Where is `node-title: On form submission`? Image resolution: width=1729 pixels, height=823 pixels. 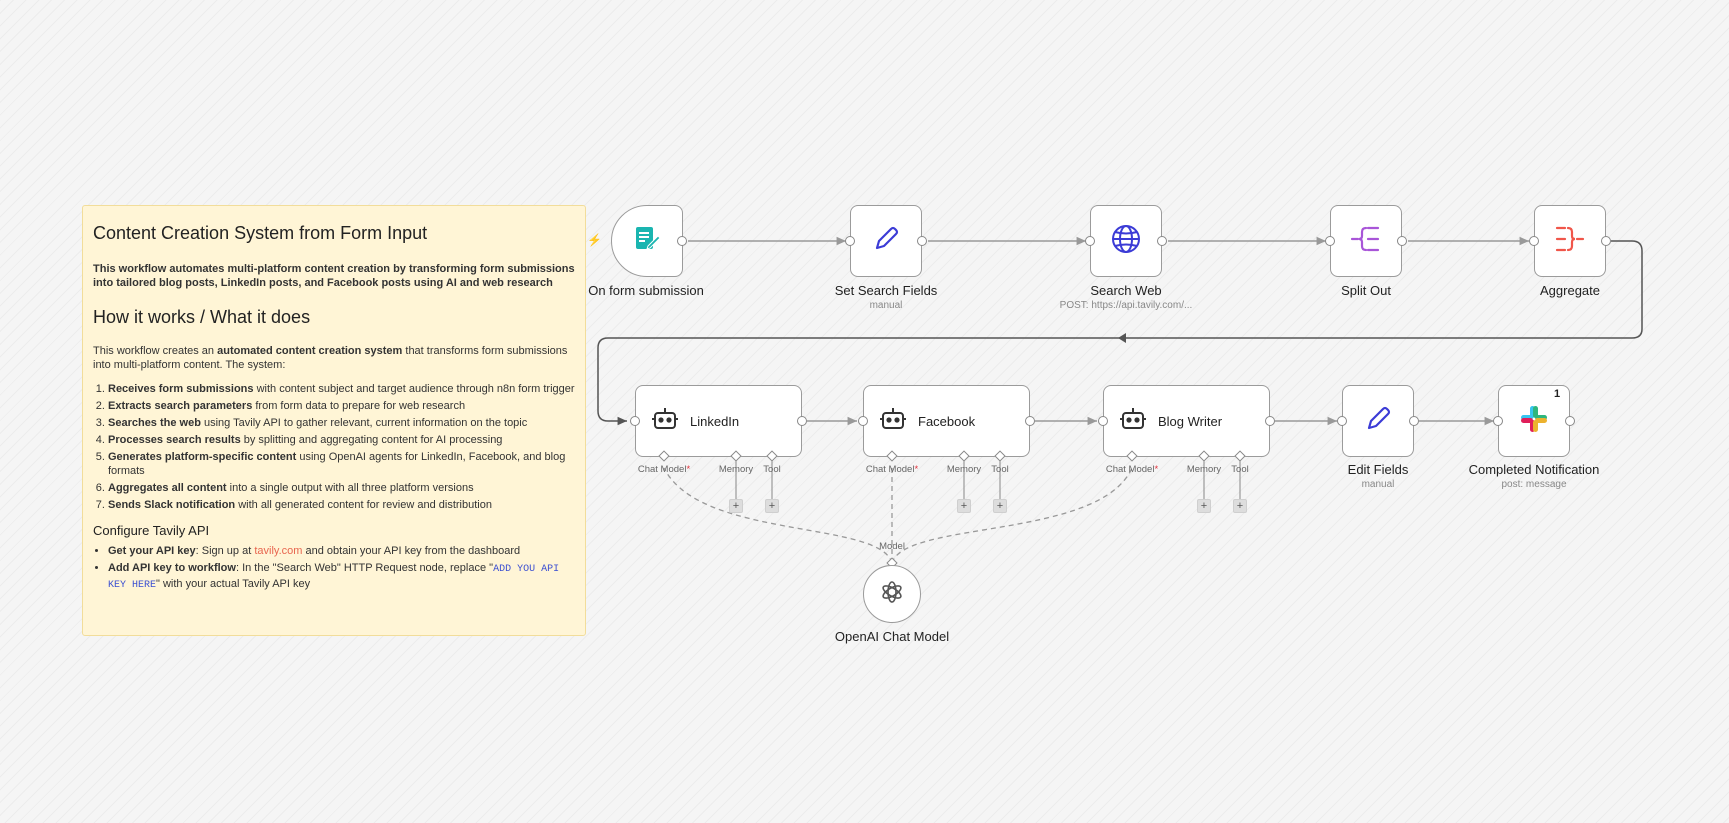
node-title: On form submission is located at coordinates (646, 290).